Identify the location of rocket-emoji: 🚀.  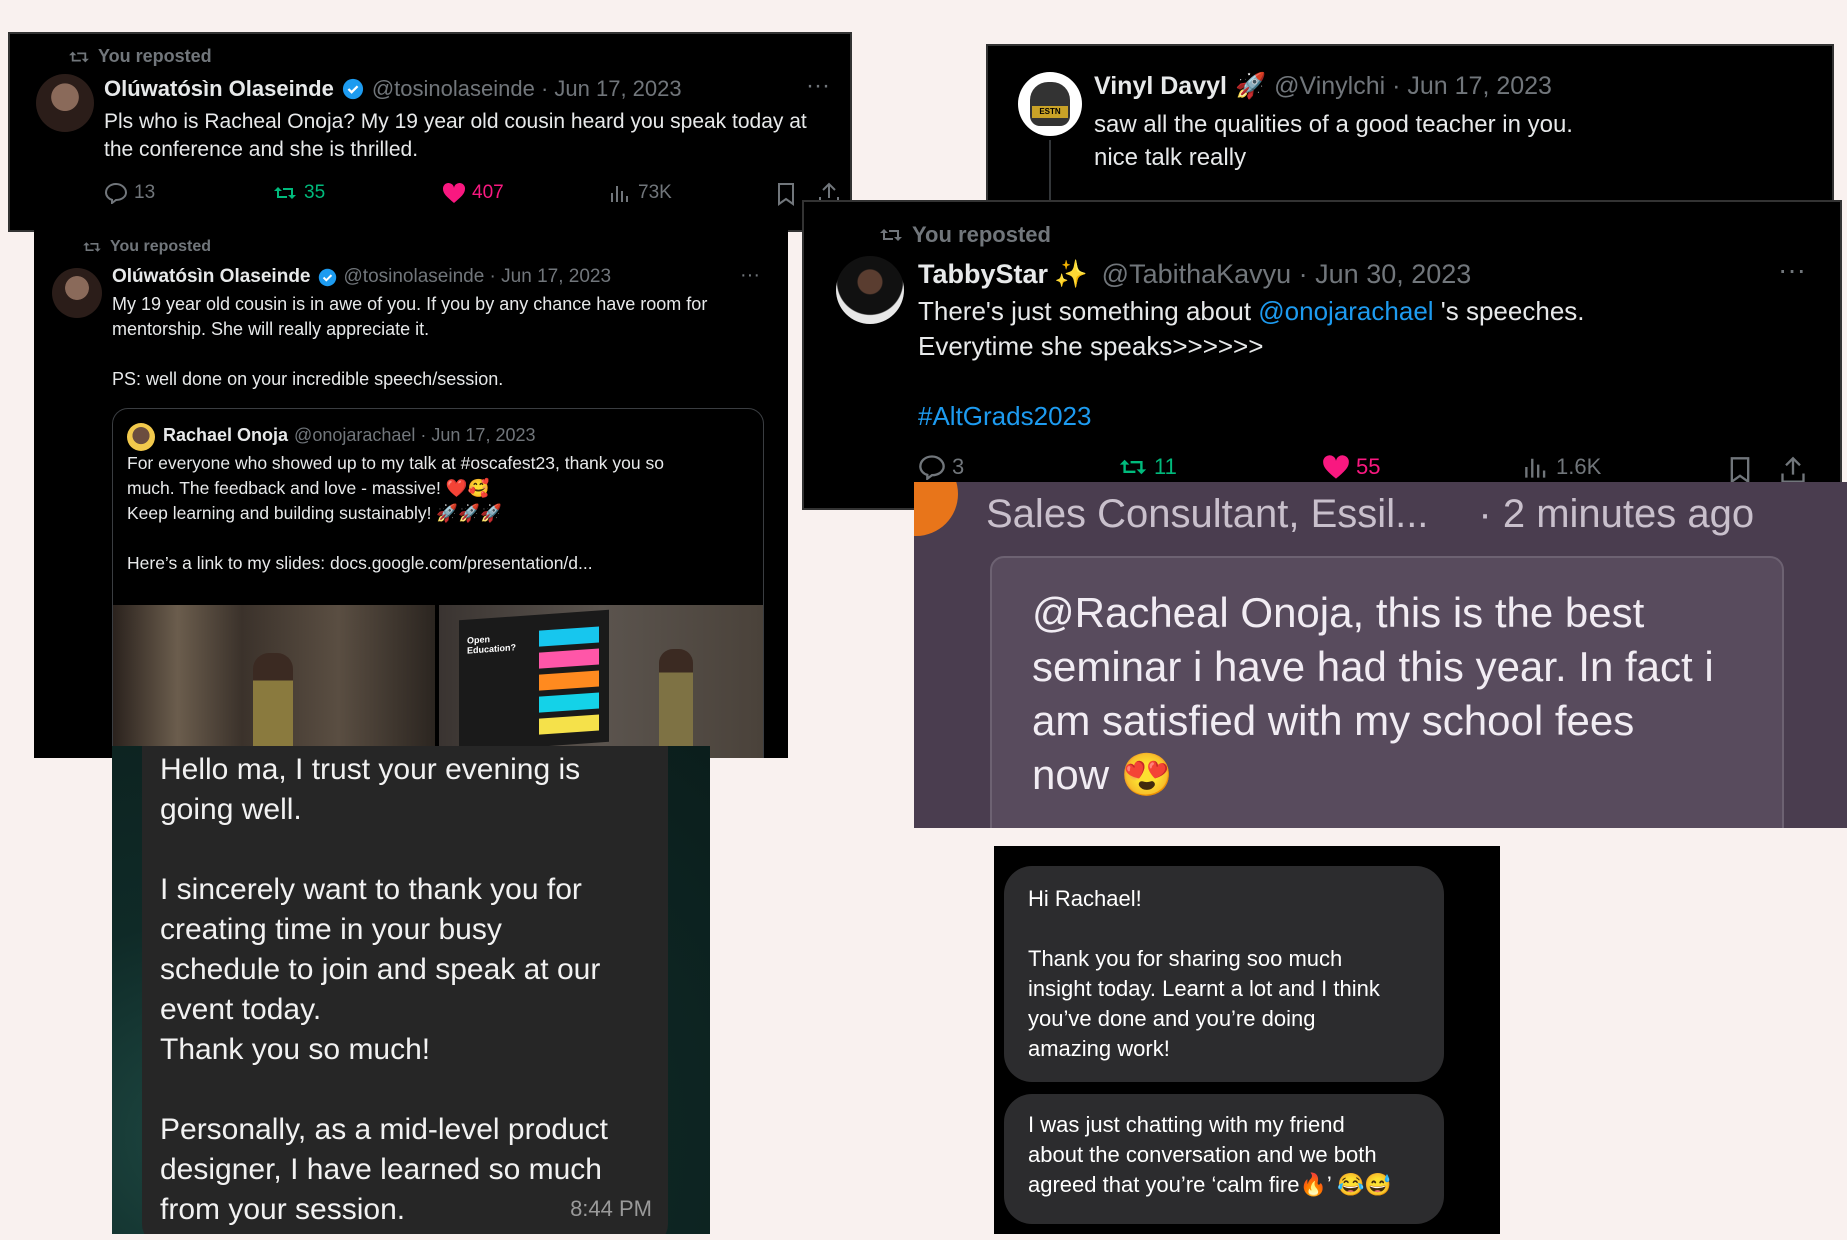
(1250, 86).